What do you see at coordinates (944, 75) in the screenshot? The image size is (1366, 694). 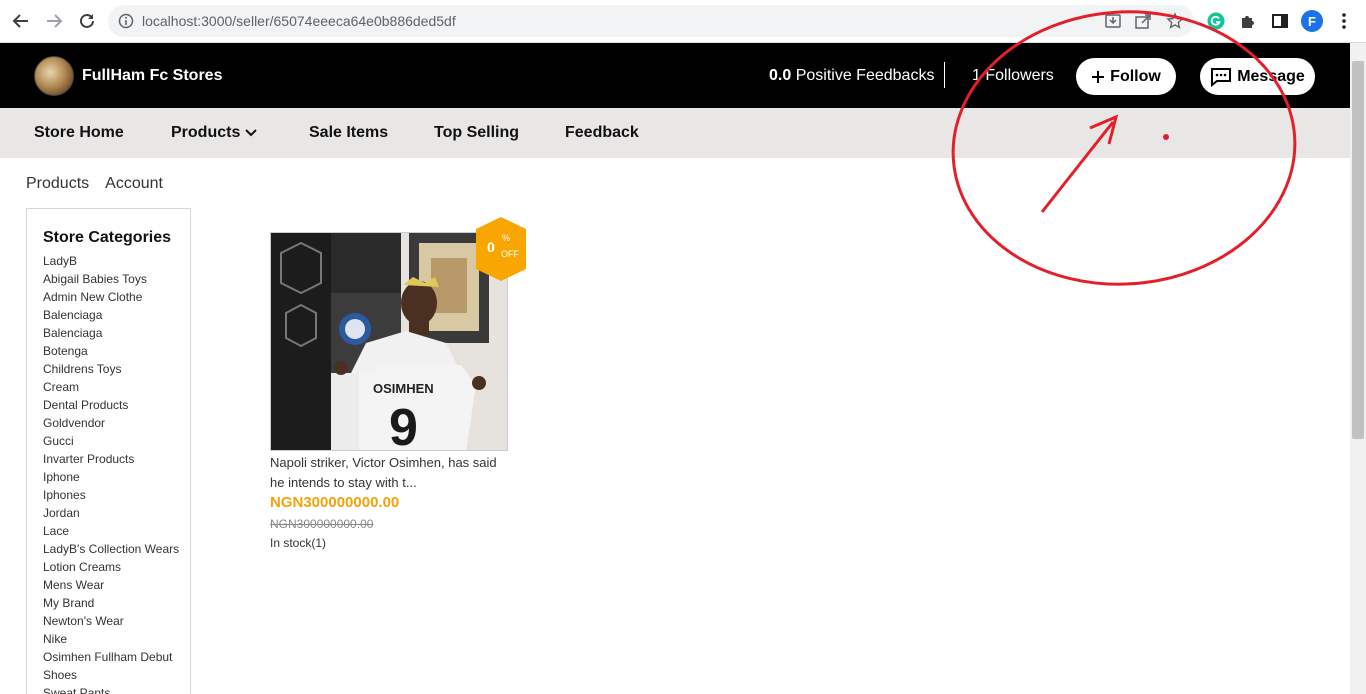 I see `header-divider` at bounding box center [944, 75].